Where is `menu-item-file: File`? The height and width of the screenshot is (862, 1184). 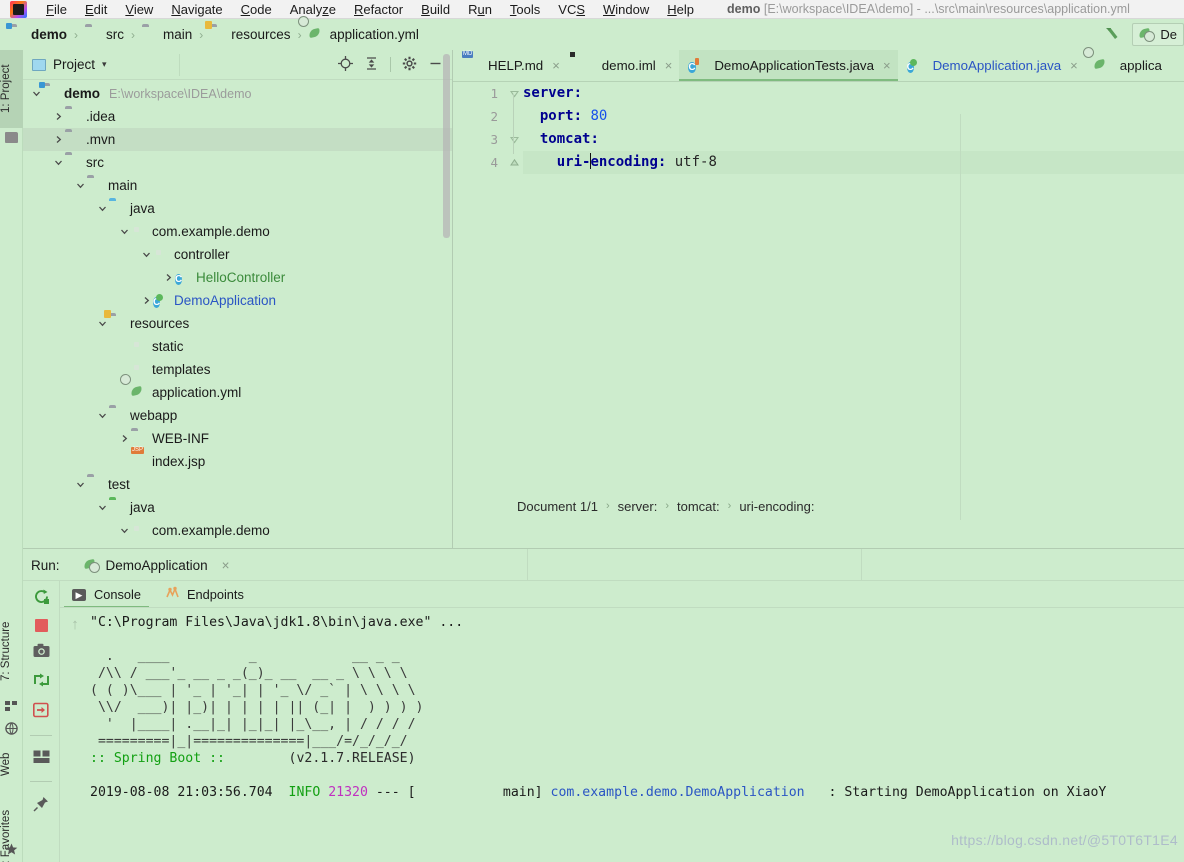 menu-item-file: File is located at coordinates (56, 9).